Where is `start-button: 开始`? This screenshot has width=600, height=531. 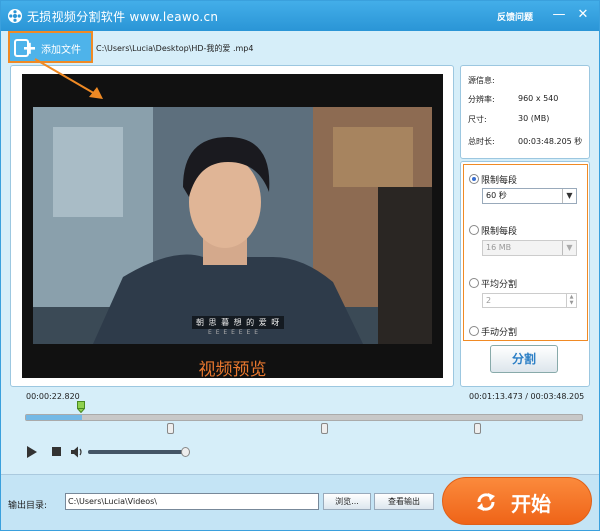
start-button: 开始 is located at coordinates (517, 501).